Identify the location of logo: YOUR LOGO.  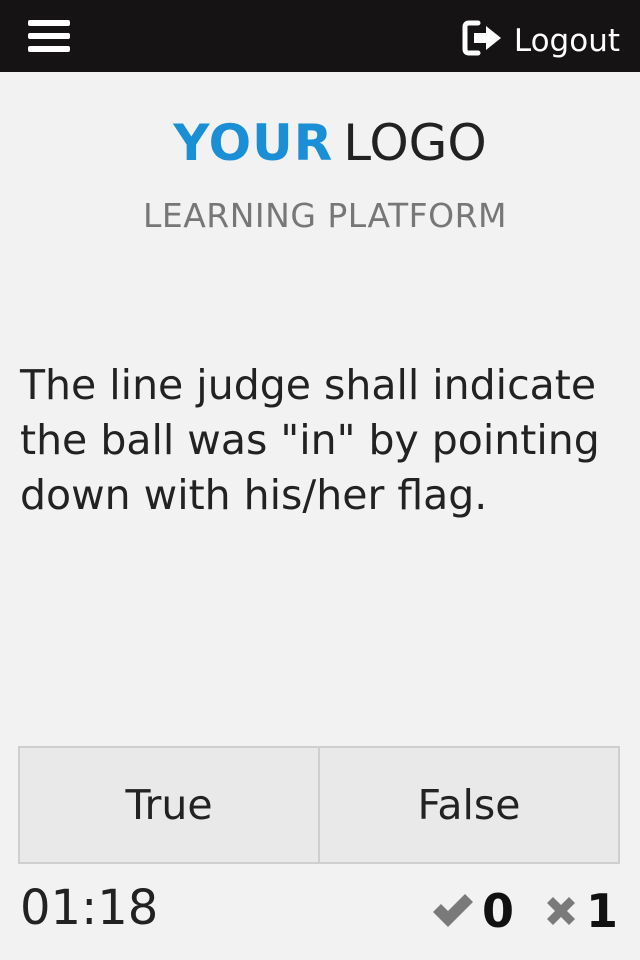
(320, 143).